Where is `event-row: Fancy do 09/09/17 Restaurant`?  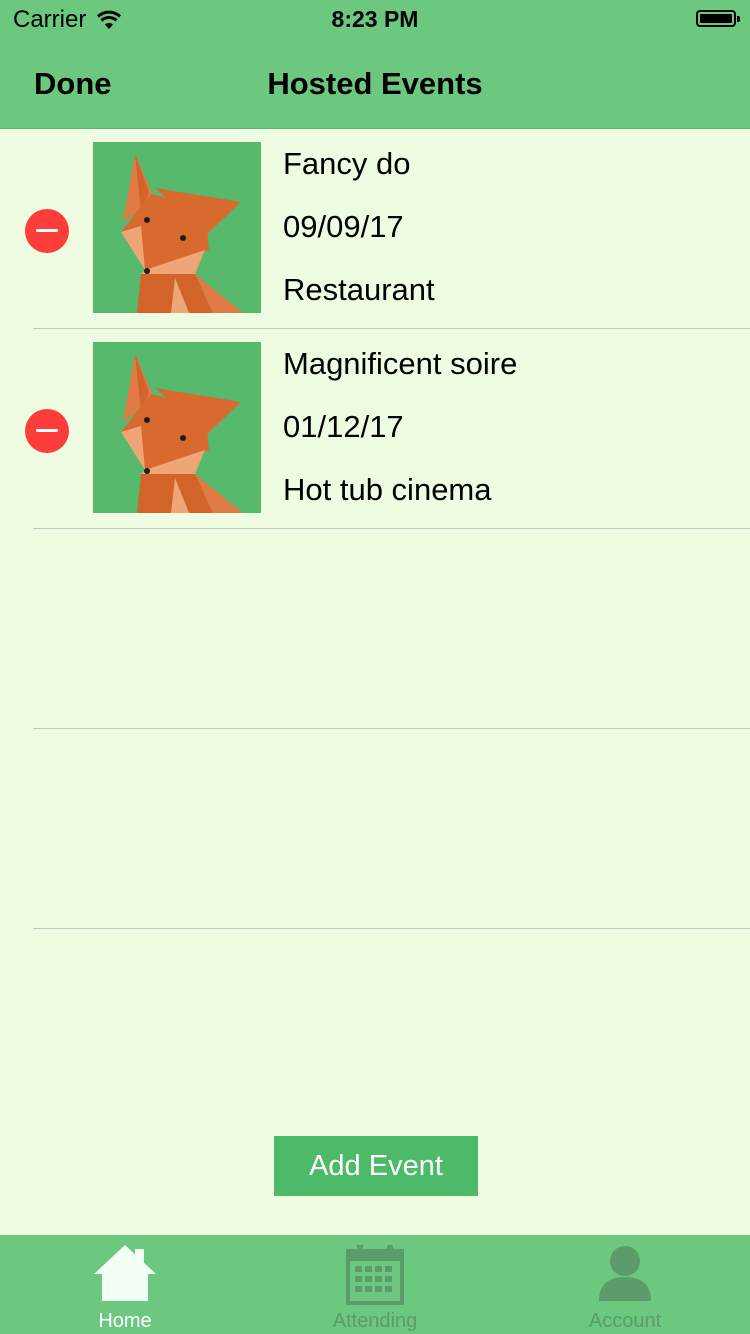
event-row: Fancy do 09/09/17 Restaurant is located at coordinates (375, 229).